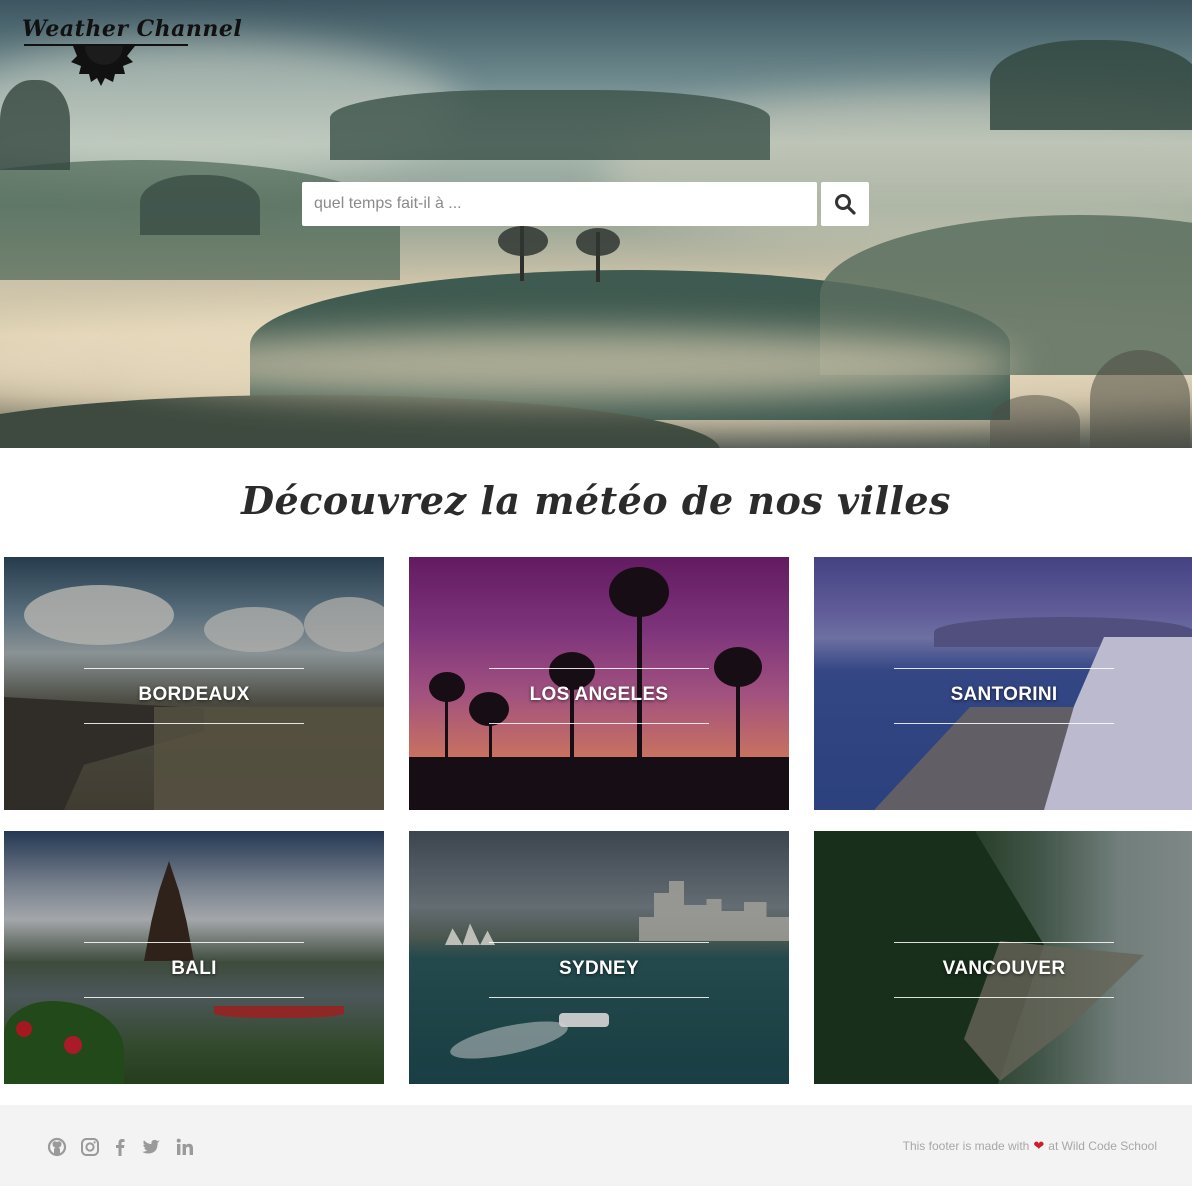  Describe the element at coordinates (1102, 1146) in the screenshot. I see `footer-text-after: at Wild Code School` at that location.